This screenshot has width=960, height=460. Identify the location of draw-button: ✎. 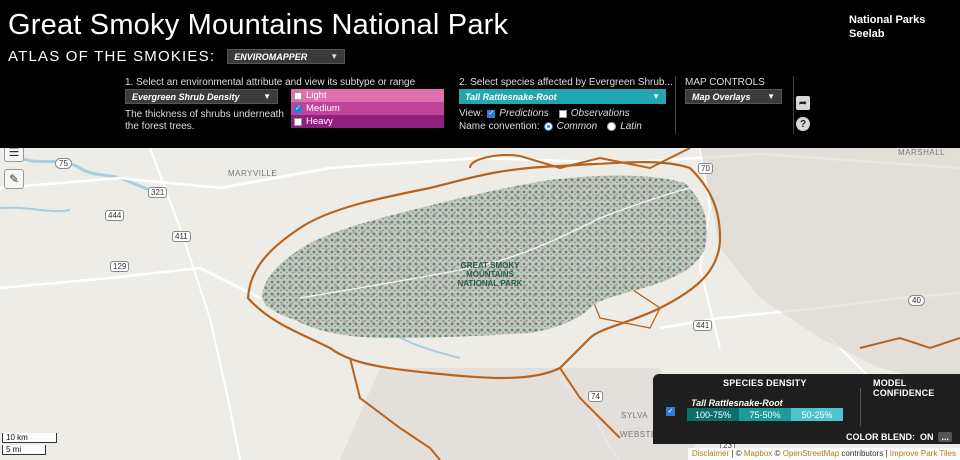
(14, 179).